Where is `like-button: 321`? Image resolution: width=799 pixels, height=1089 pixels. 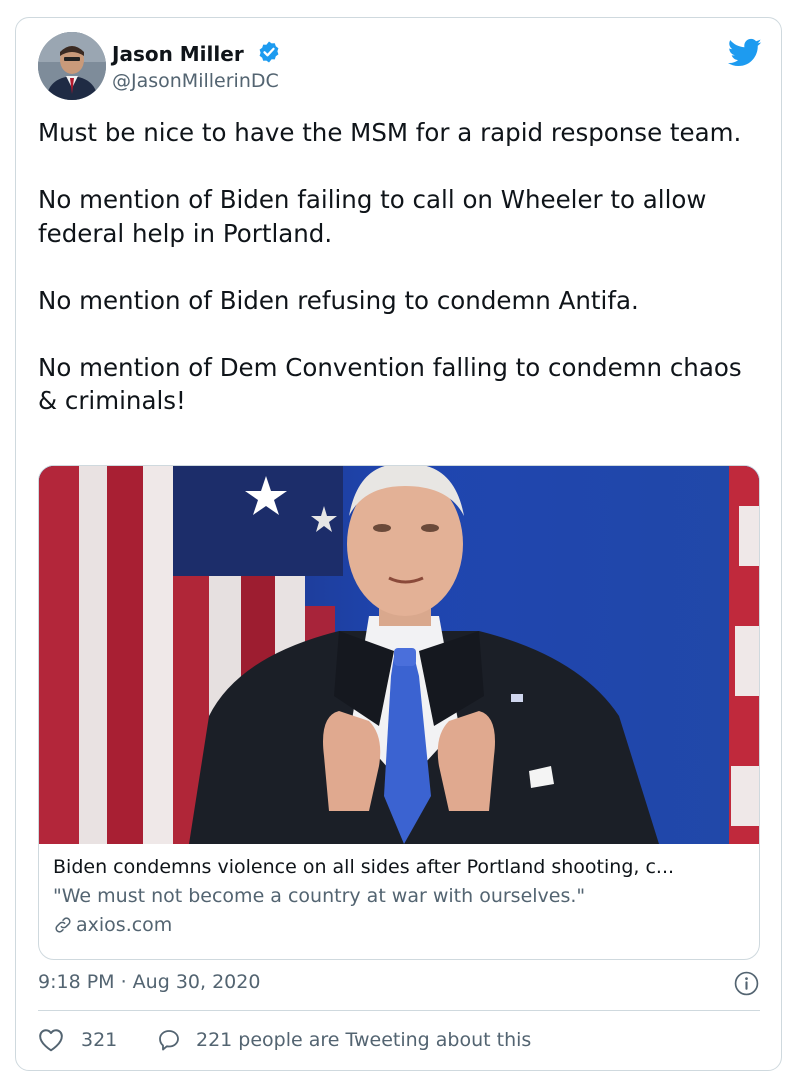
like-button: 321 is located at coordinates (77, 1040).